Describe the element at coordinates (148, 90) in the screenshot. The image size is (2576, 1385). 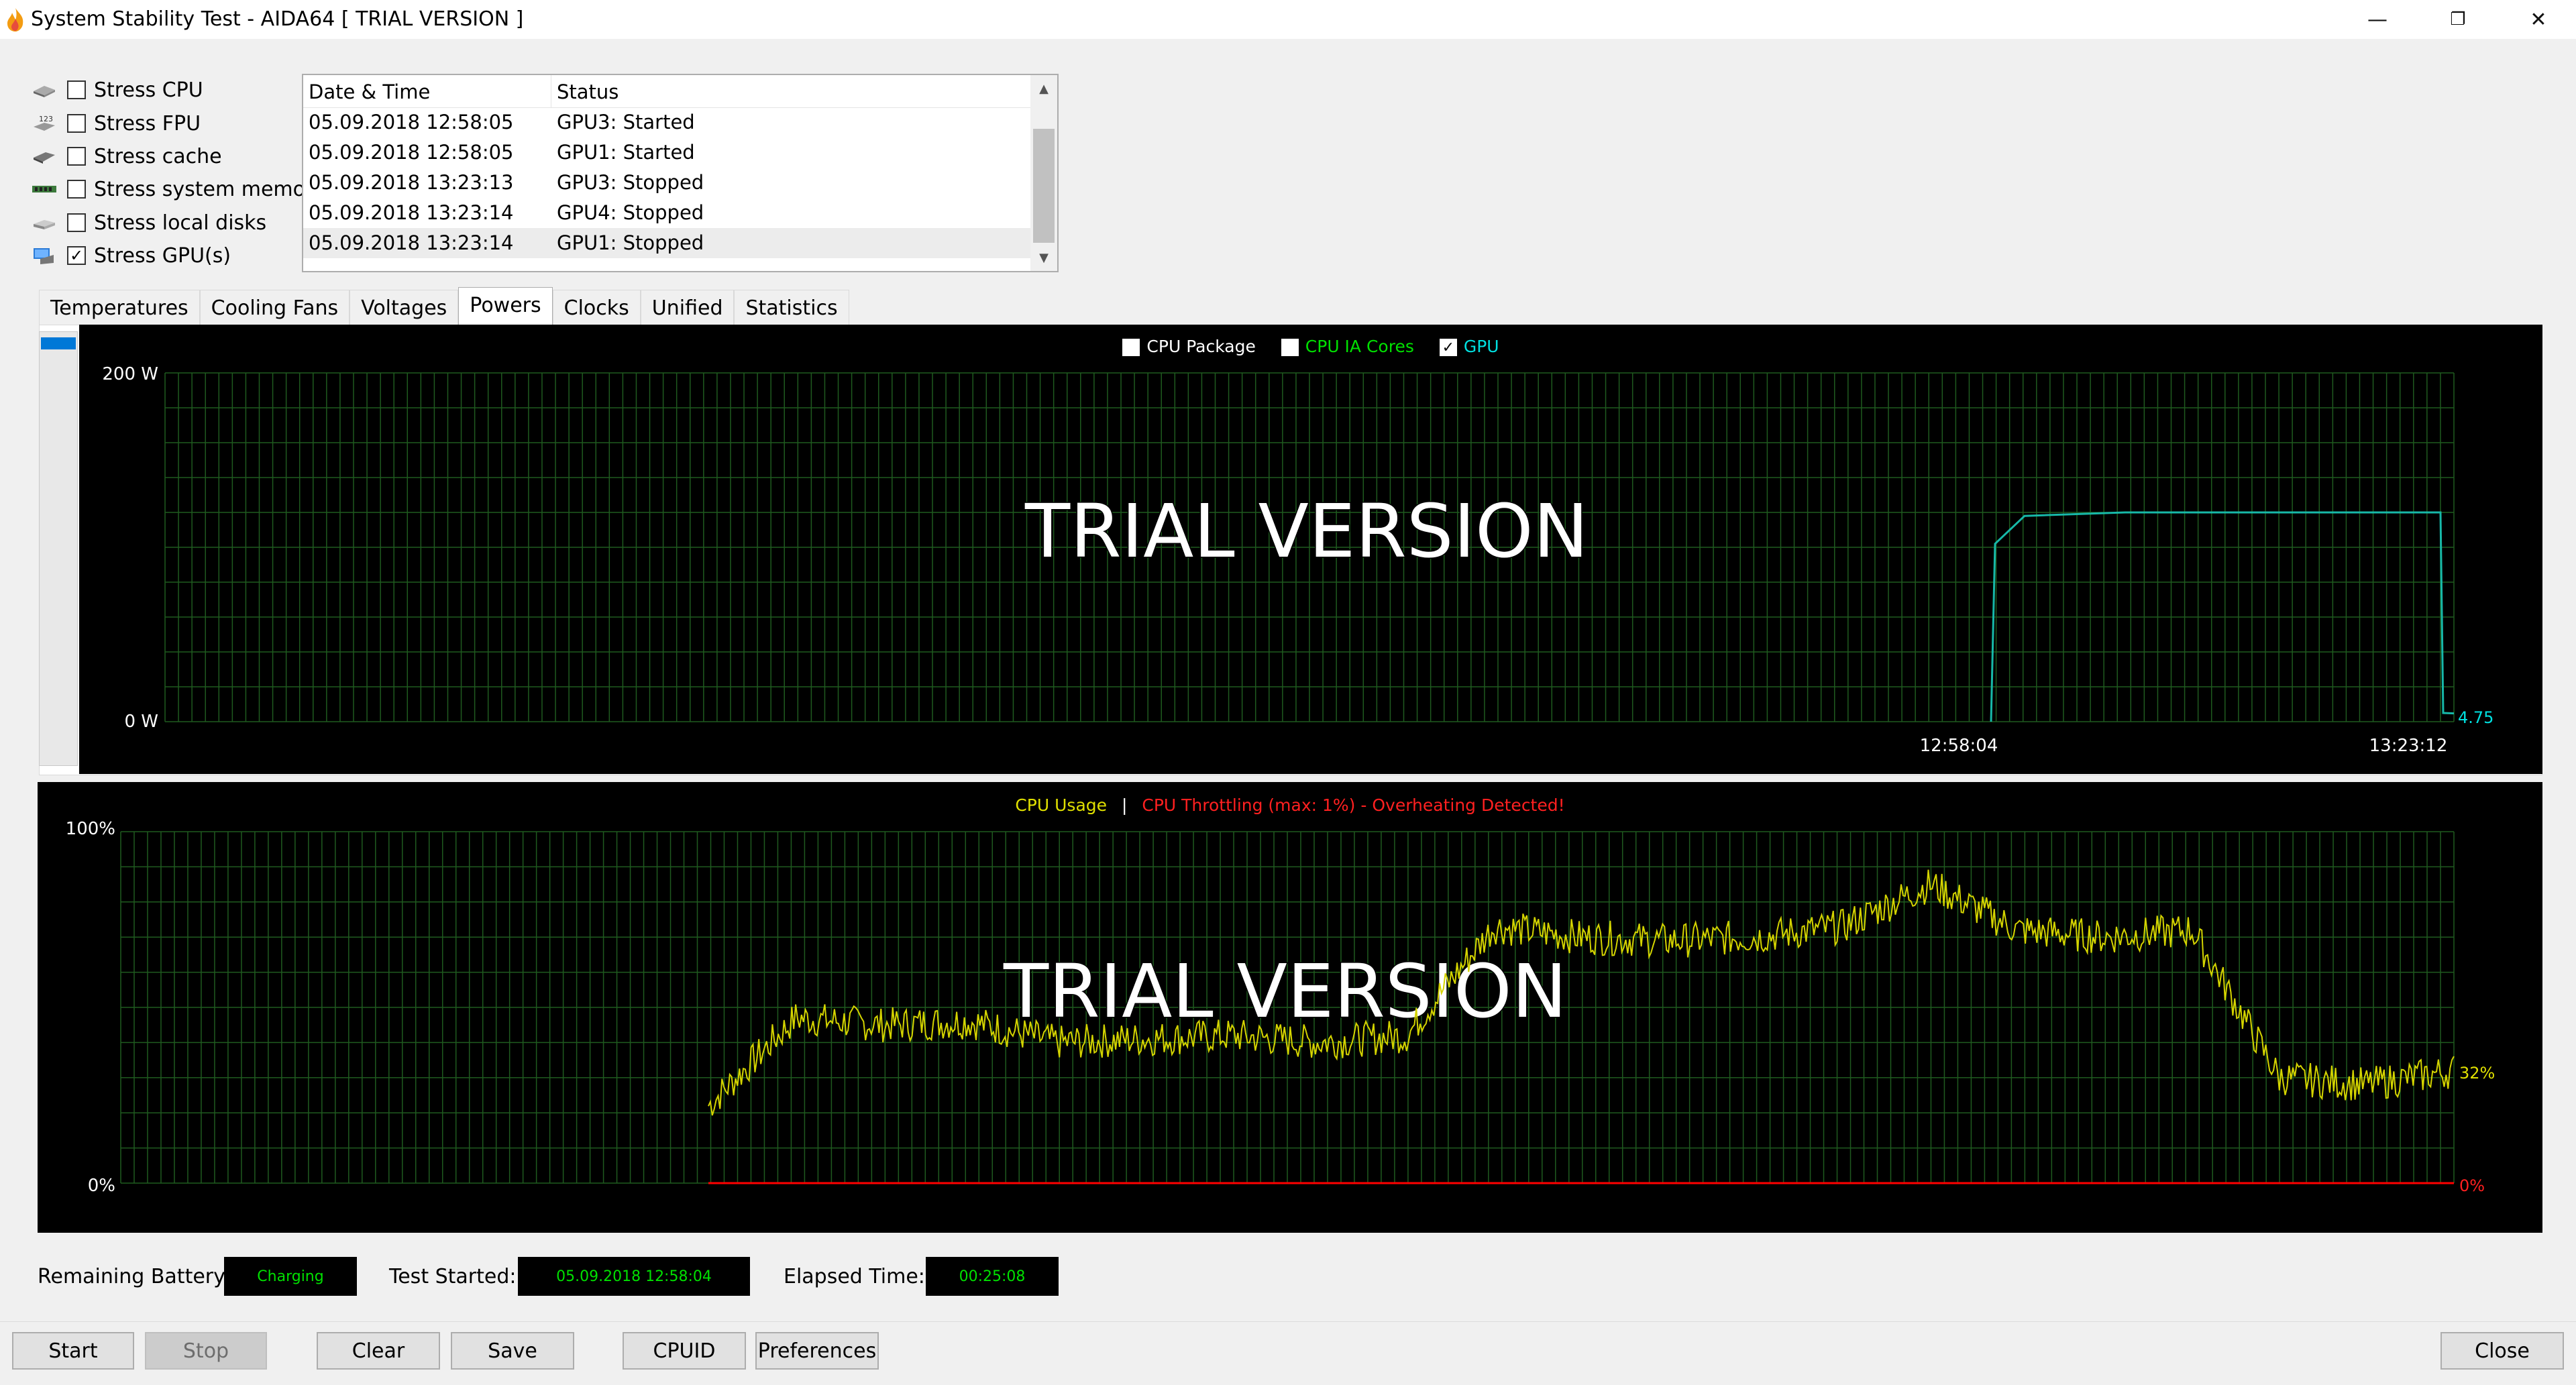
I see `option-label: Stress CPU` at that location.